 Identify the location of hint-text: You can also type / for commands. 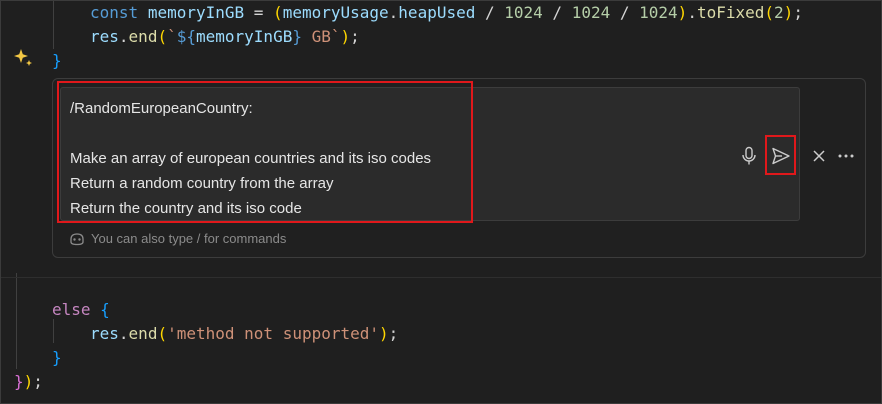
(189, 238).